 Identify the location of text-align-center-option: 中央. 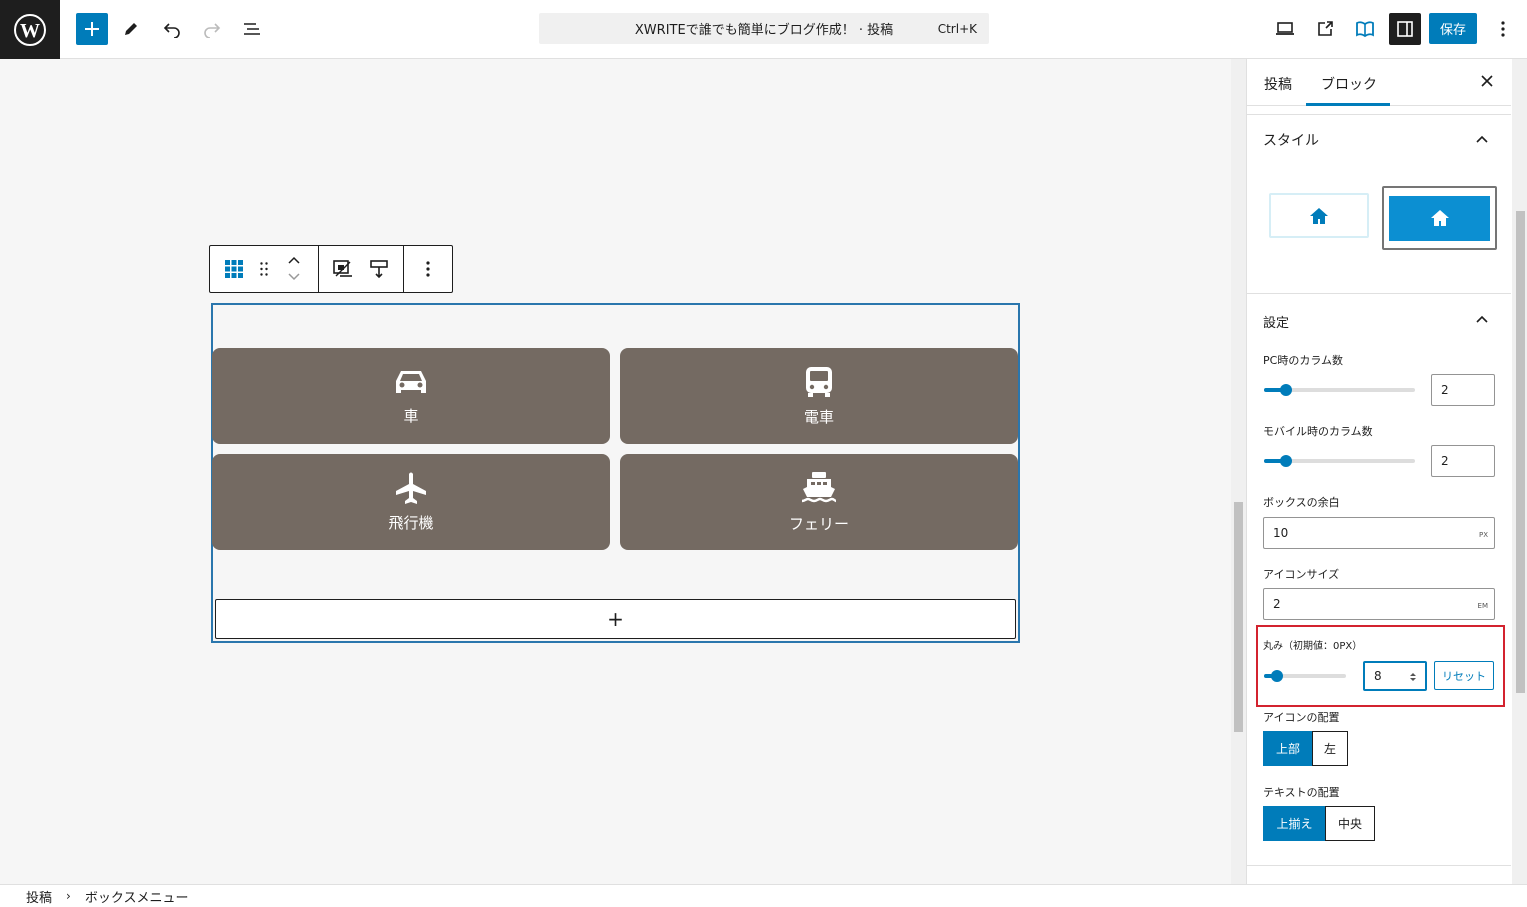
(1350, 823).